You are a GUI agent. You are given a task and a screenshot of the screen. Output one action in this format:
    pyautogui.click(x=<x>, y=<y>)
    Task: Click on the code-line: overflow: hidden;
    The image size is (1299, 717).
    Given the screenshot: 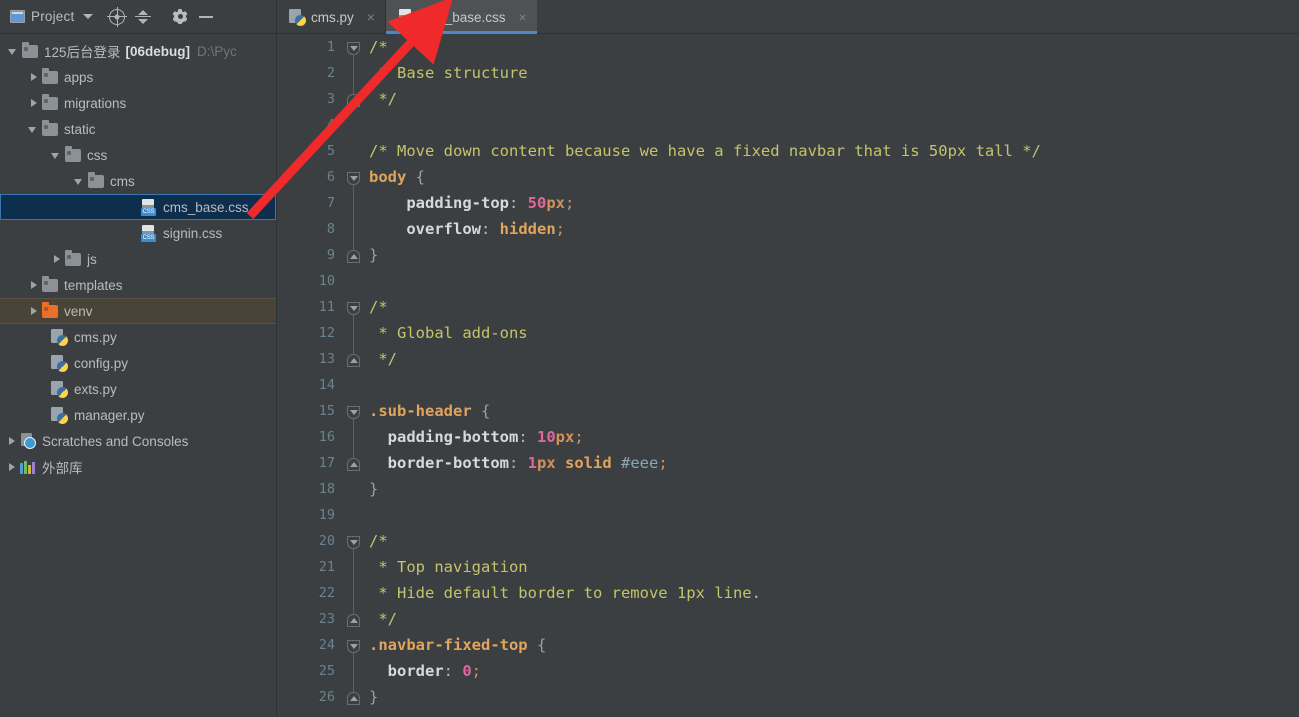 What is the action you would take?
    pyautogui.click(x=467, y=229)
    